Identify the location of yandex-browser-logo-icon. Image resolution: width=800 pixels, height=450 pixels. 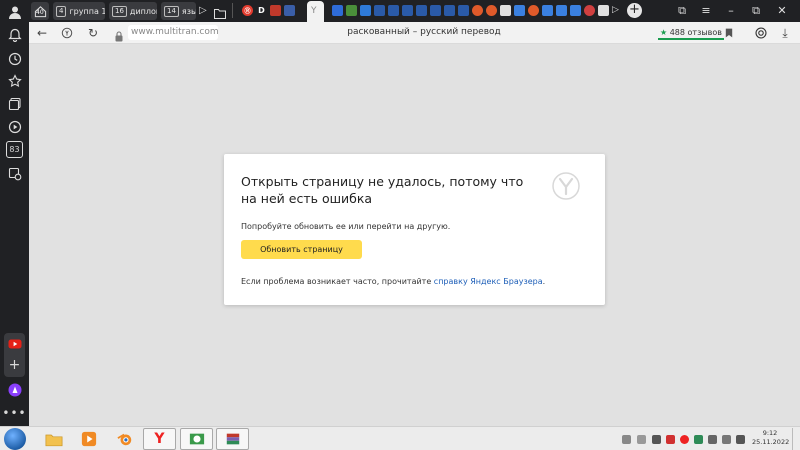
(566, 186).